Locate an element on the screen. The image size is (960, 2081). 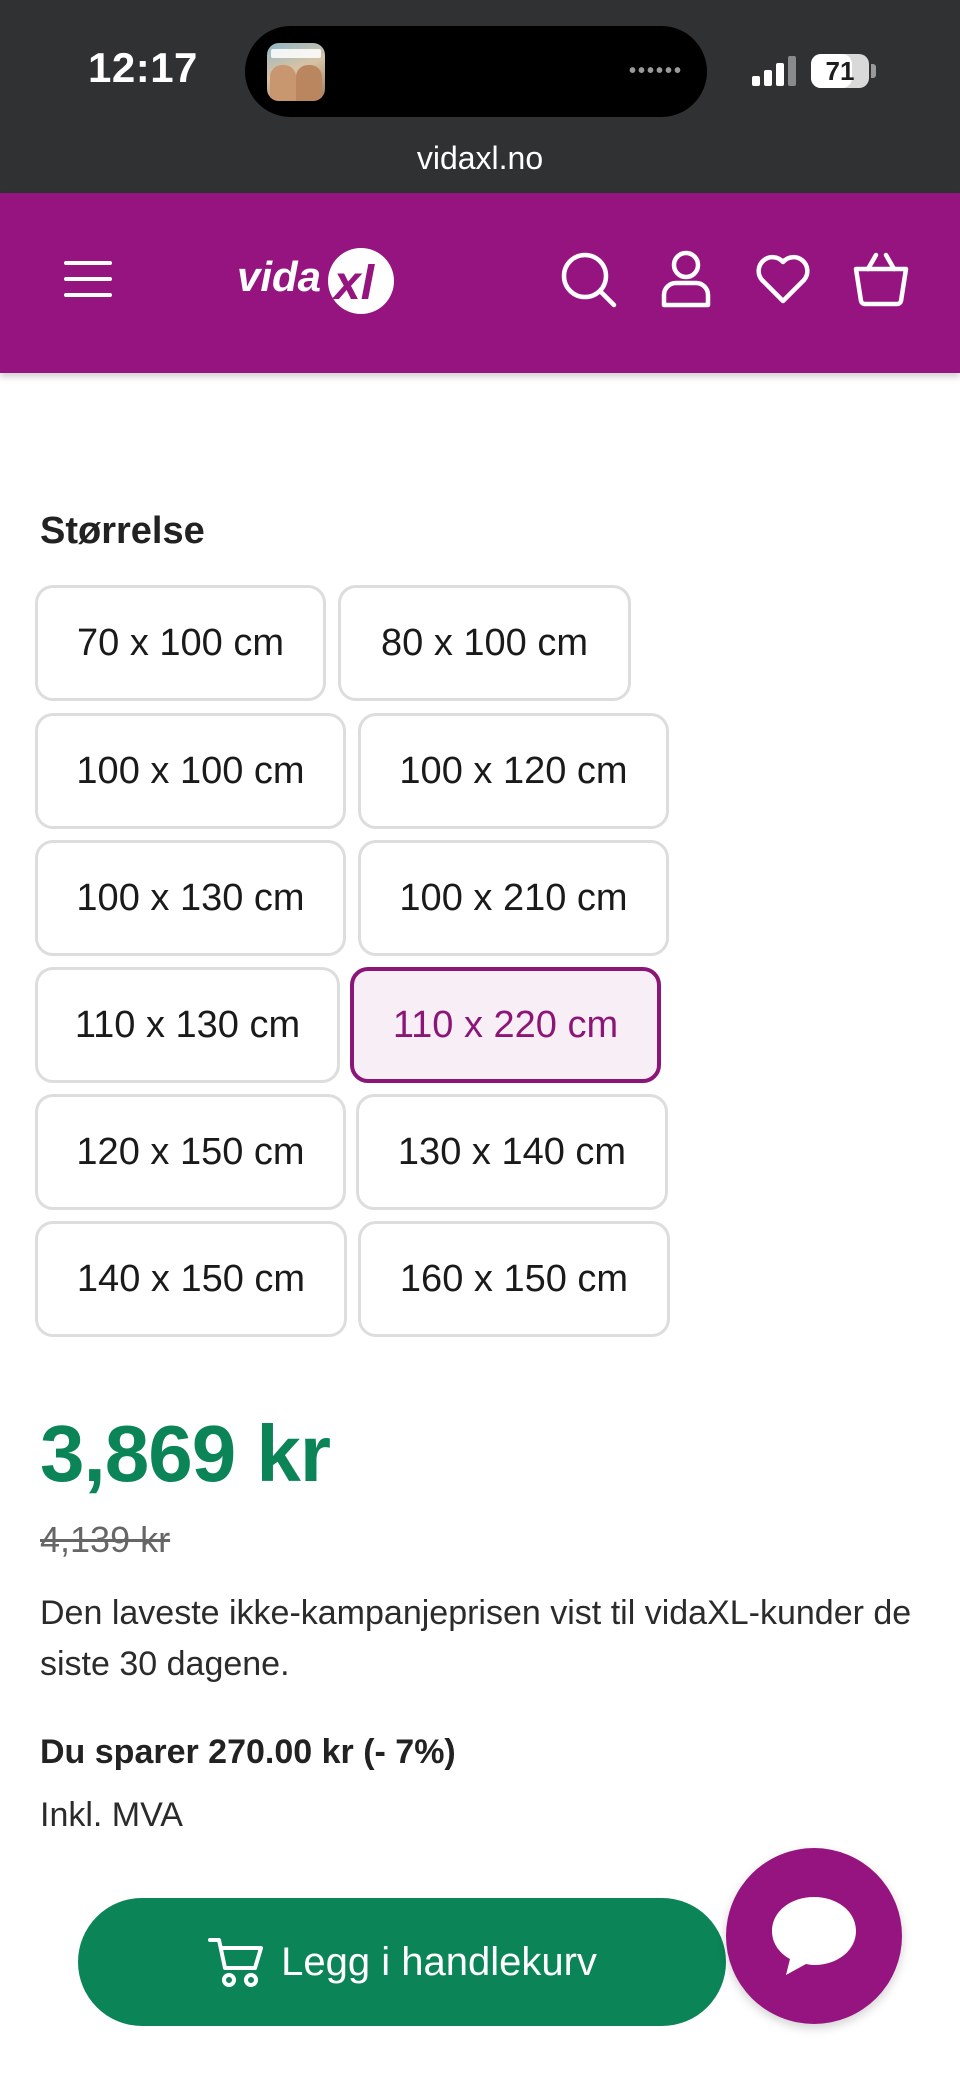
battery-percent: 71 is located at coordinates (840, 71).